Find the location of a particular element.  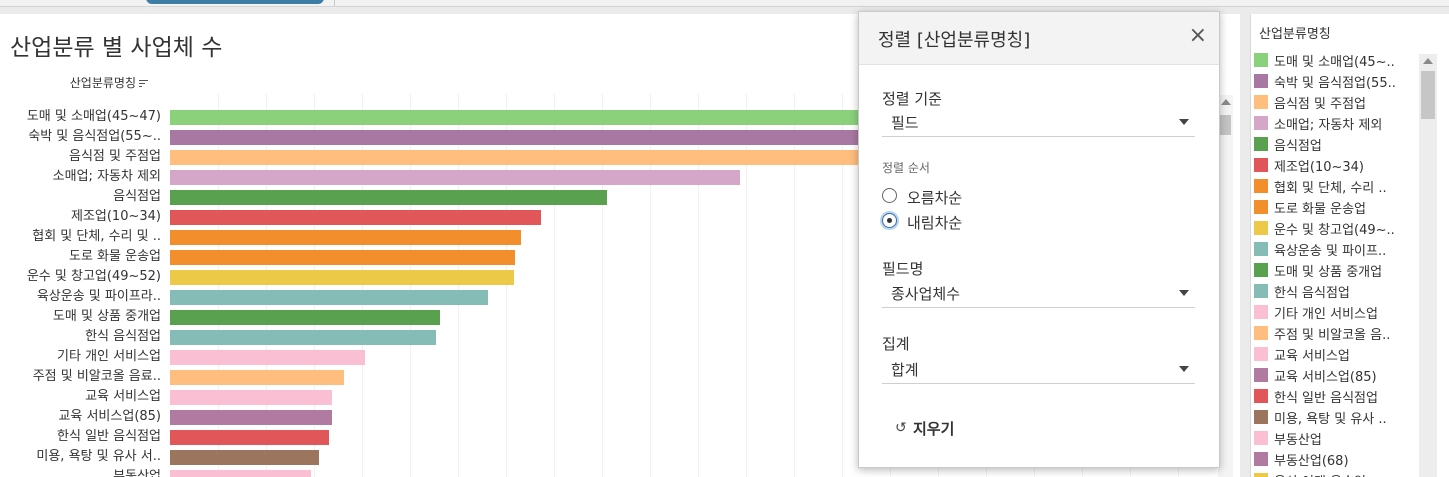

row-label: 음식점 및 주점업 is located at coordinates (80, 157).